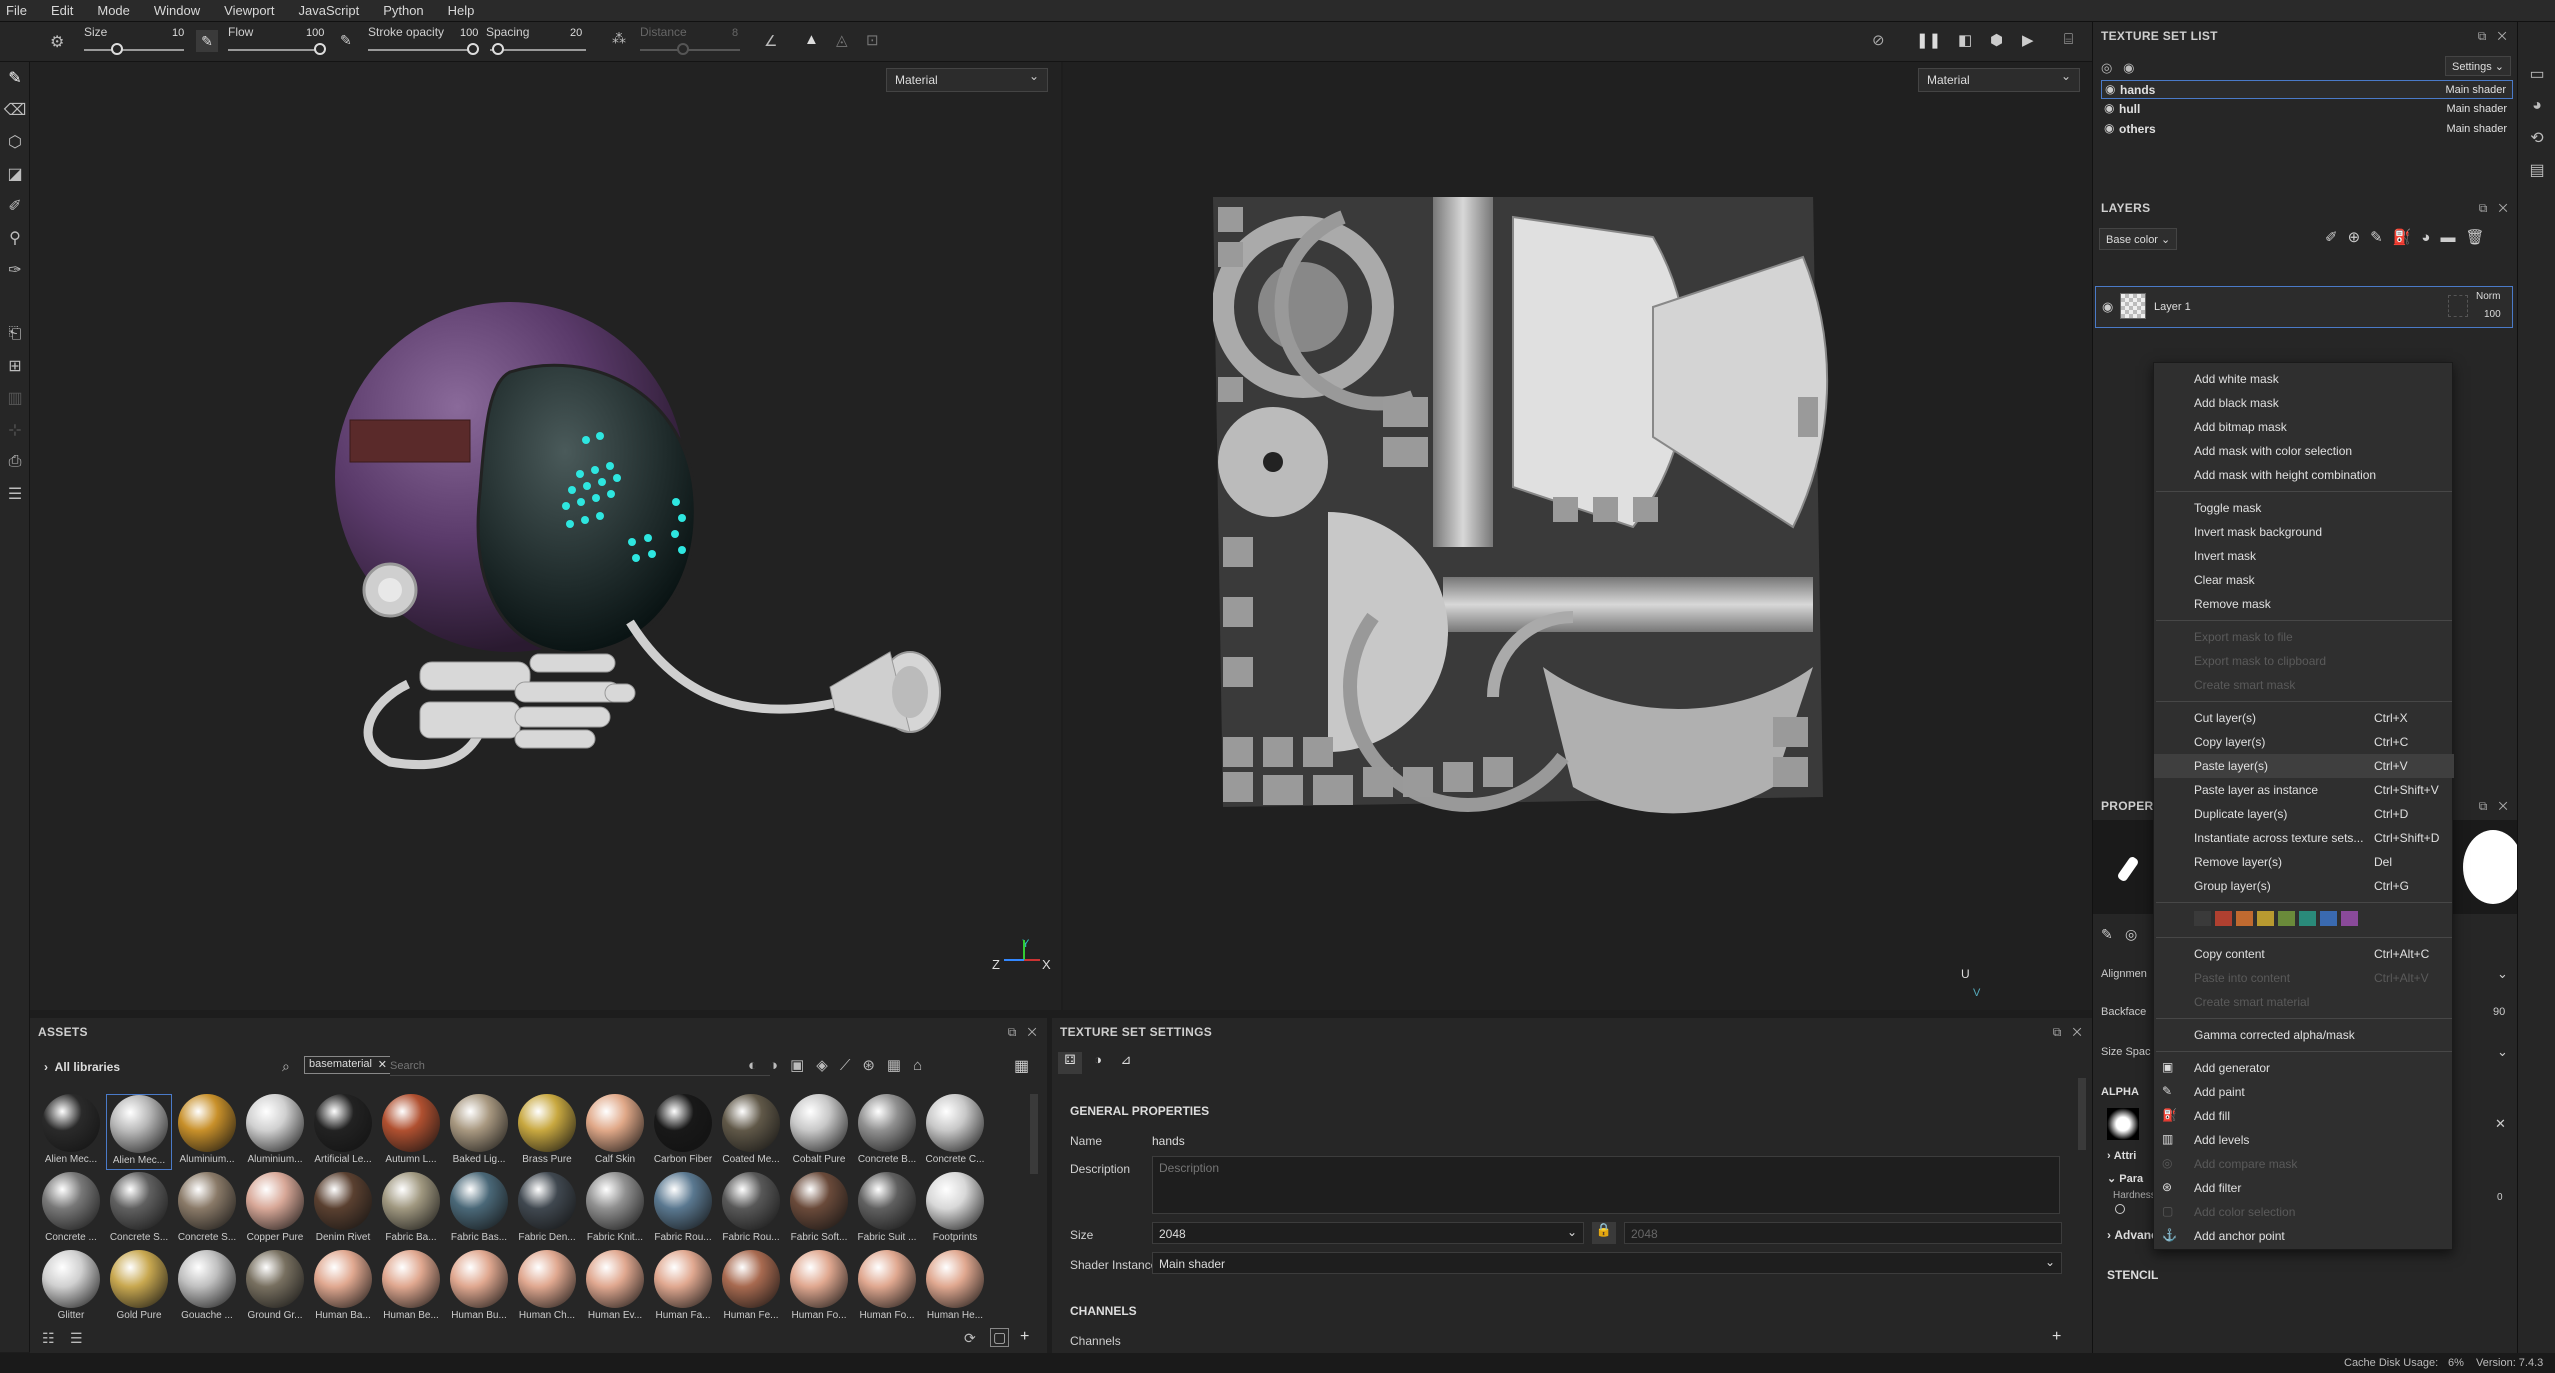 This screenshot has height=1373, width=2555. What do you see at coordinates (2067, 1032) in the screenshot?
I see `tss-close-icon: ⧉ ✕` at bounding box center [2067, 1032].